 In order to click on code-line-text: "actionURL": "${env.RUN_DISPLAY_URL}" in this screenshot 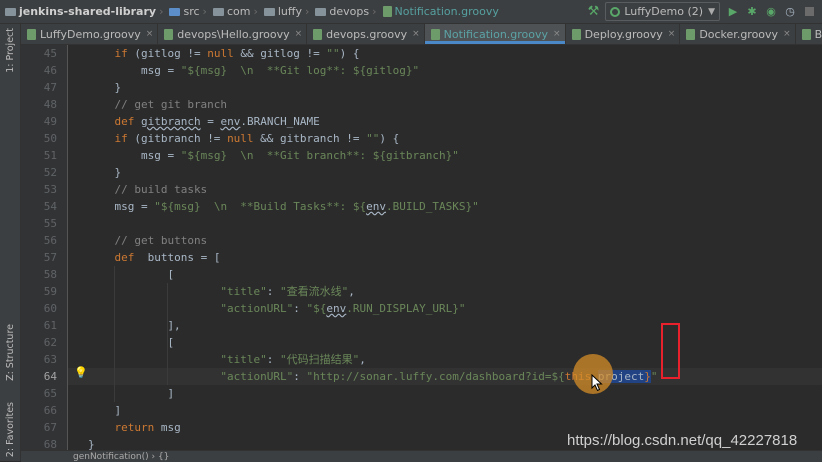, I will do `click(342, 308)`.